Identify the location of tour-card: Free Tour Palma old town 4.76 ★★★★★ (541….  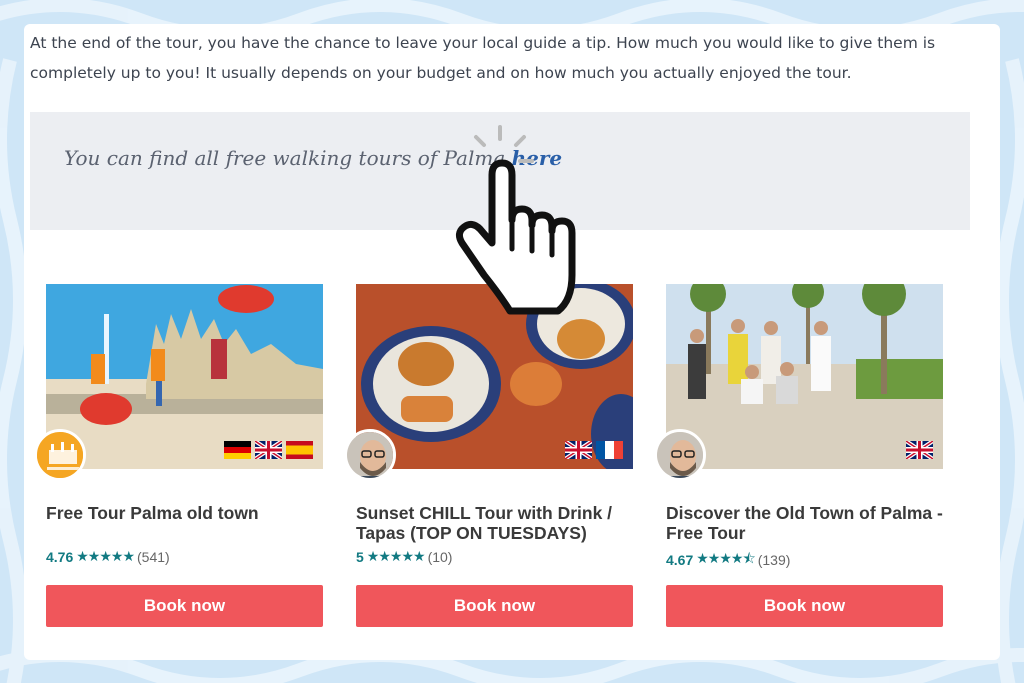
(178, 455).